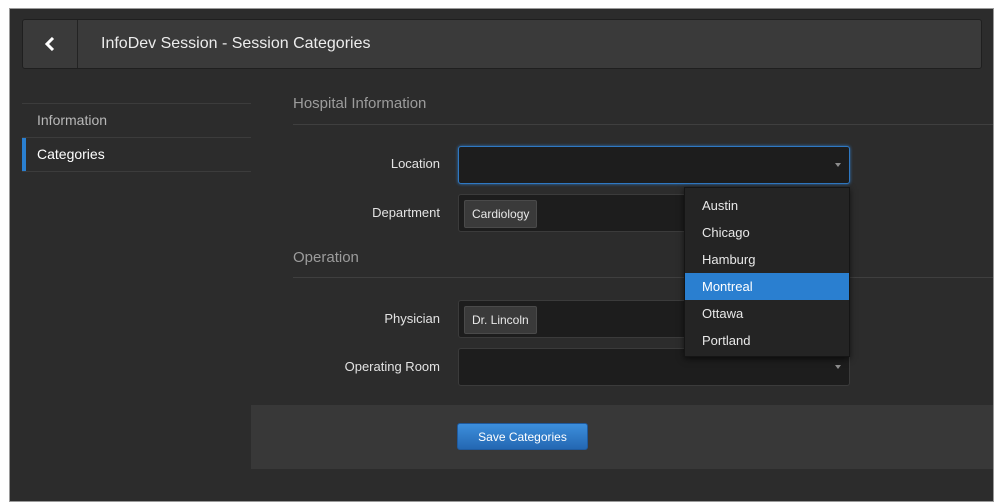 The width and height of the screenshot is (1003, 502). What do you see at coordinates (522, 436) in the screenshot?
I see `save-categories-button: Save Categories` at bounding box center [522, 436].